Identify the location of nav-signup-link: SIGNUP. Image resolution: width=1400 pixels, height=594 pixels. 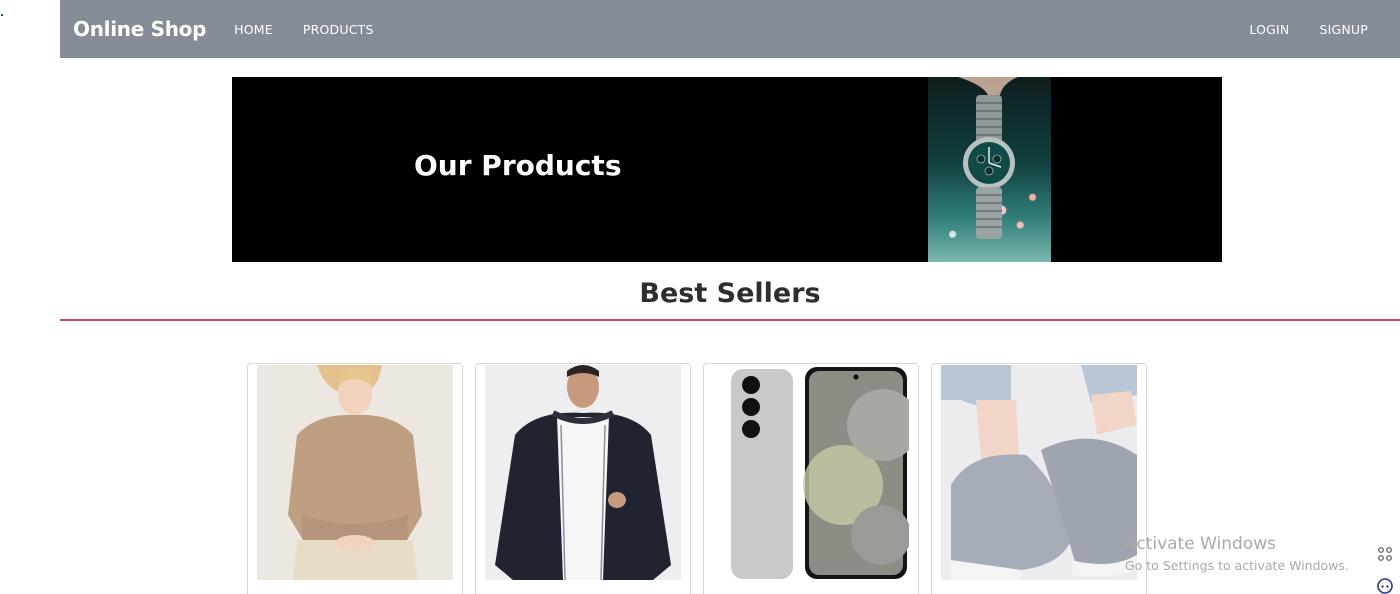
(1343, 29).